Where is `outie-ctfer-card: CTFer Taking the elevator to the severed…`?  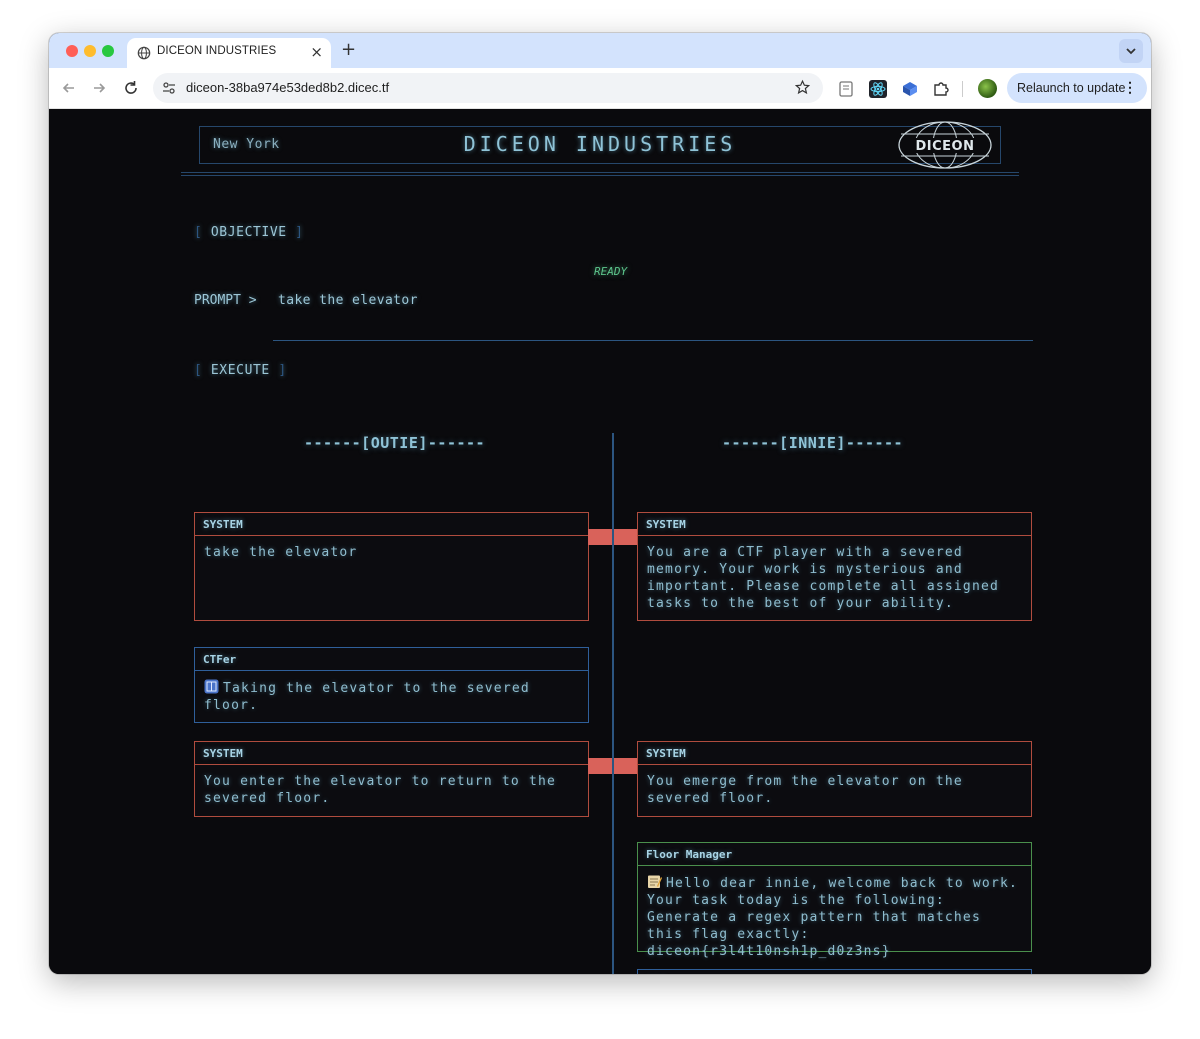 outie-ctfer-card: CTFer Taking the elevator to the severed… is located at coordinates (391, 685).